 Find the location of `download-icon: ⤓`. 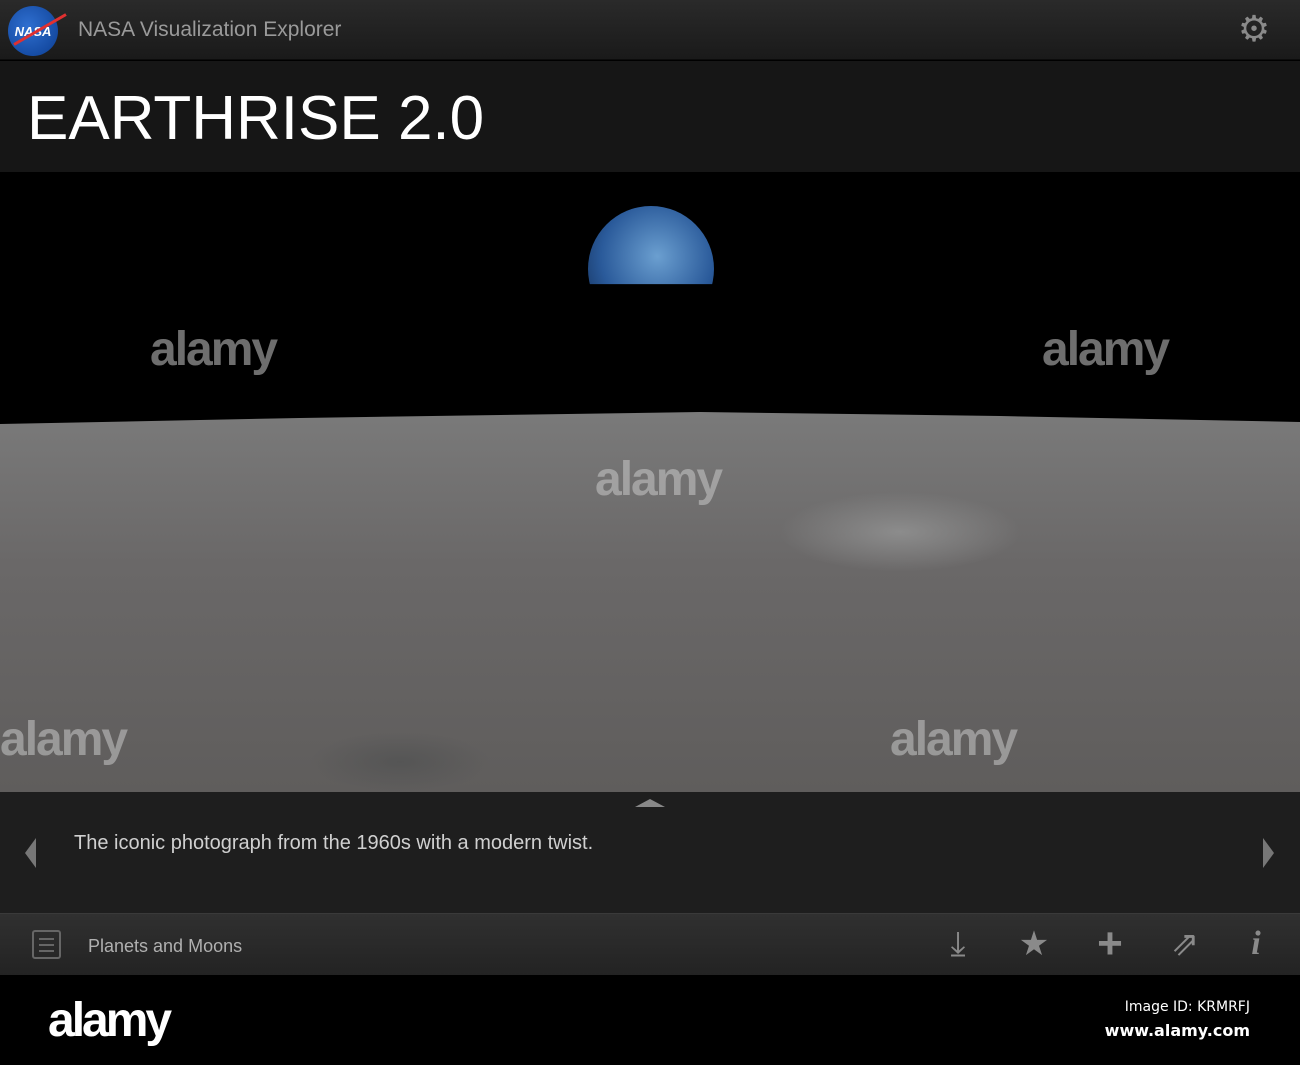

download-icon: ⤓ is located at coordinates (958, 944).